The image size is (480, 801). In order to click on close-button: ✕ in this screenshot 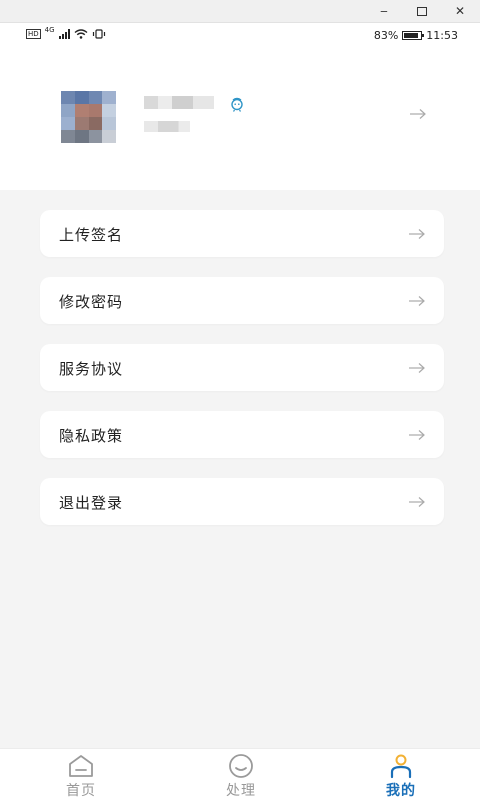, I will do `click(460, 11)`.